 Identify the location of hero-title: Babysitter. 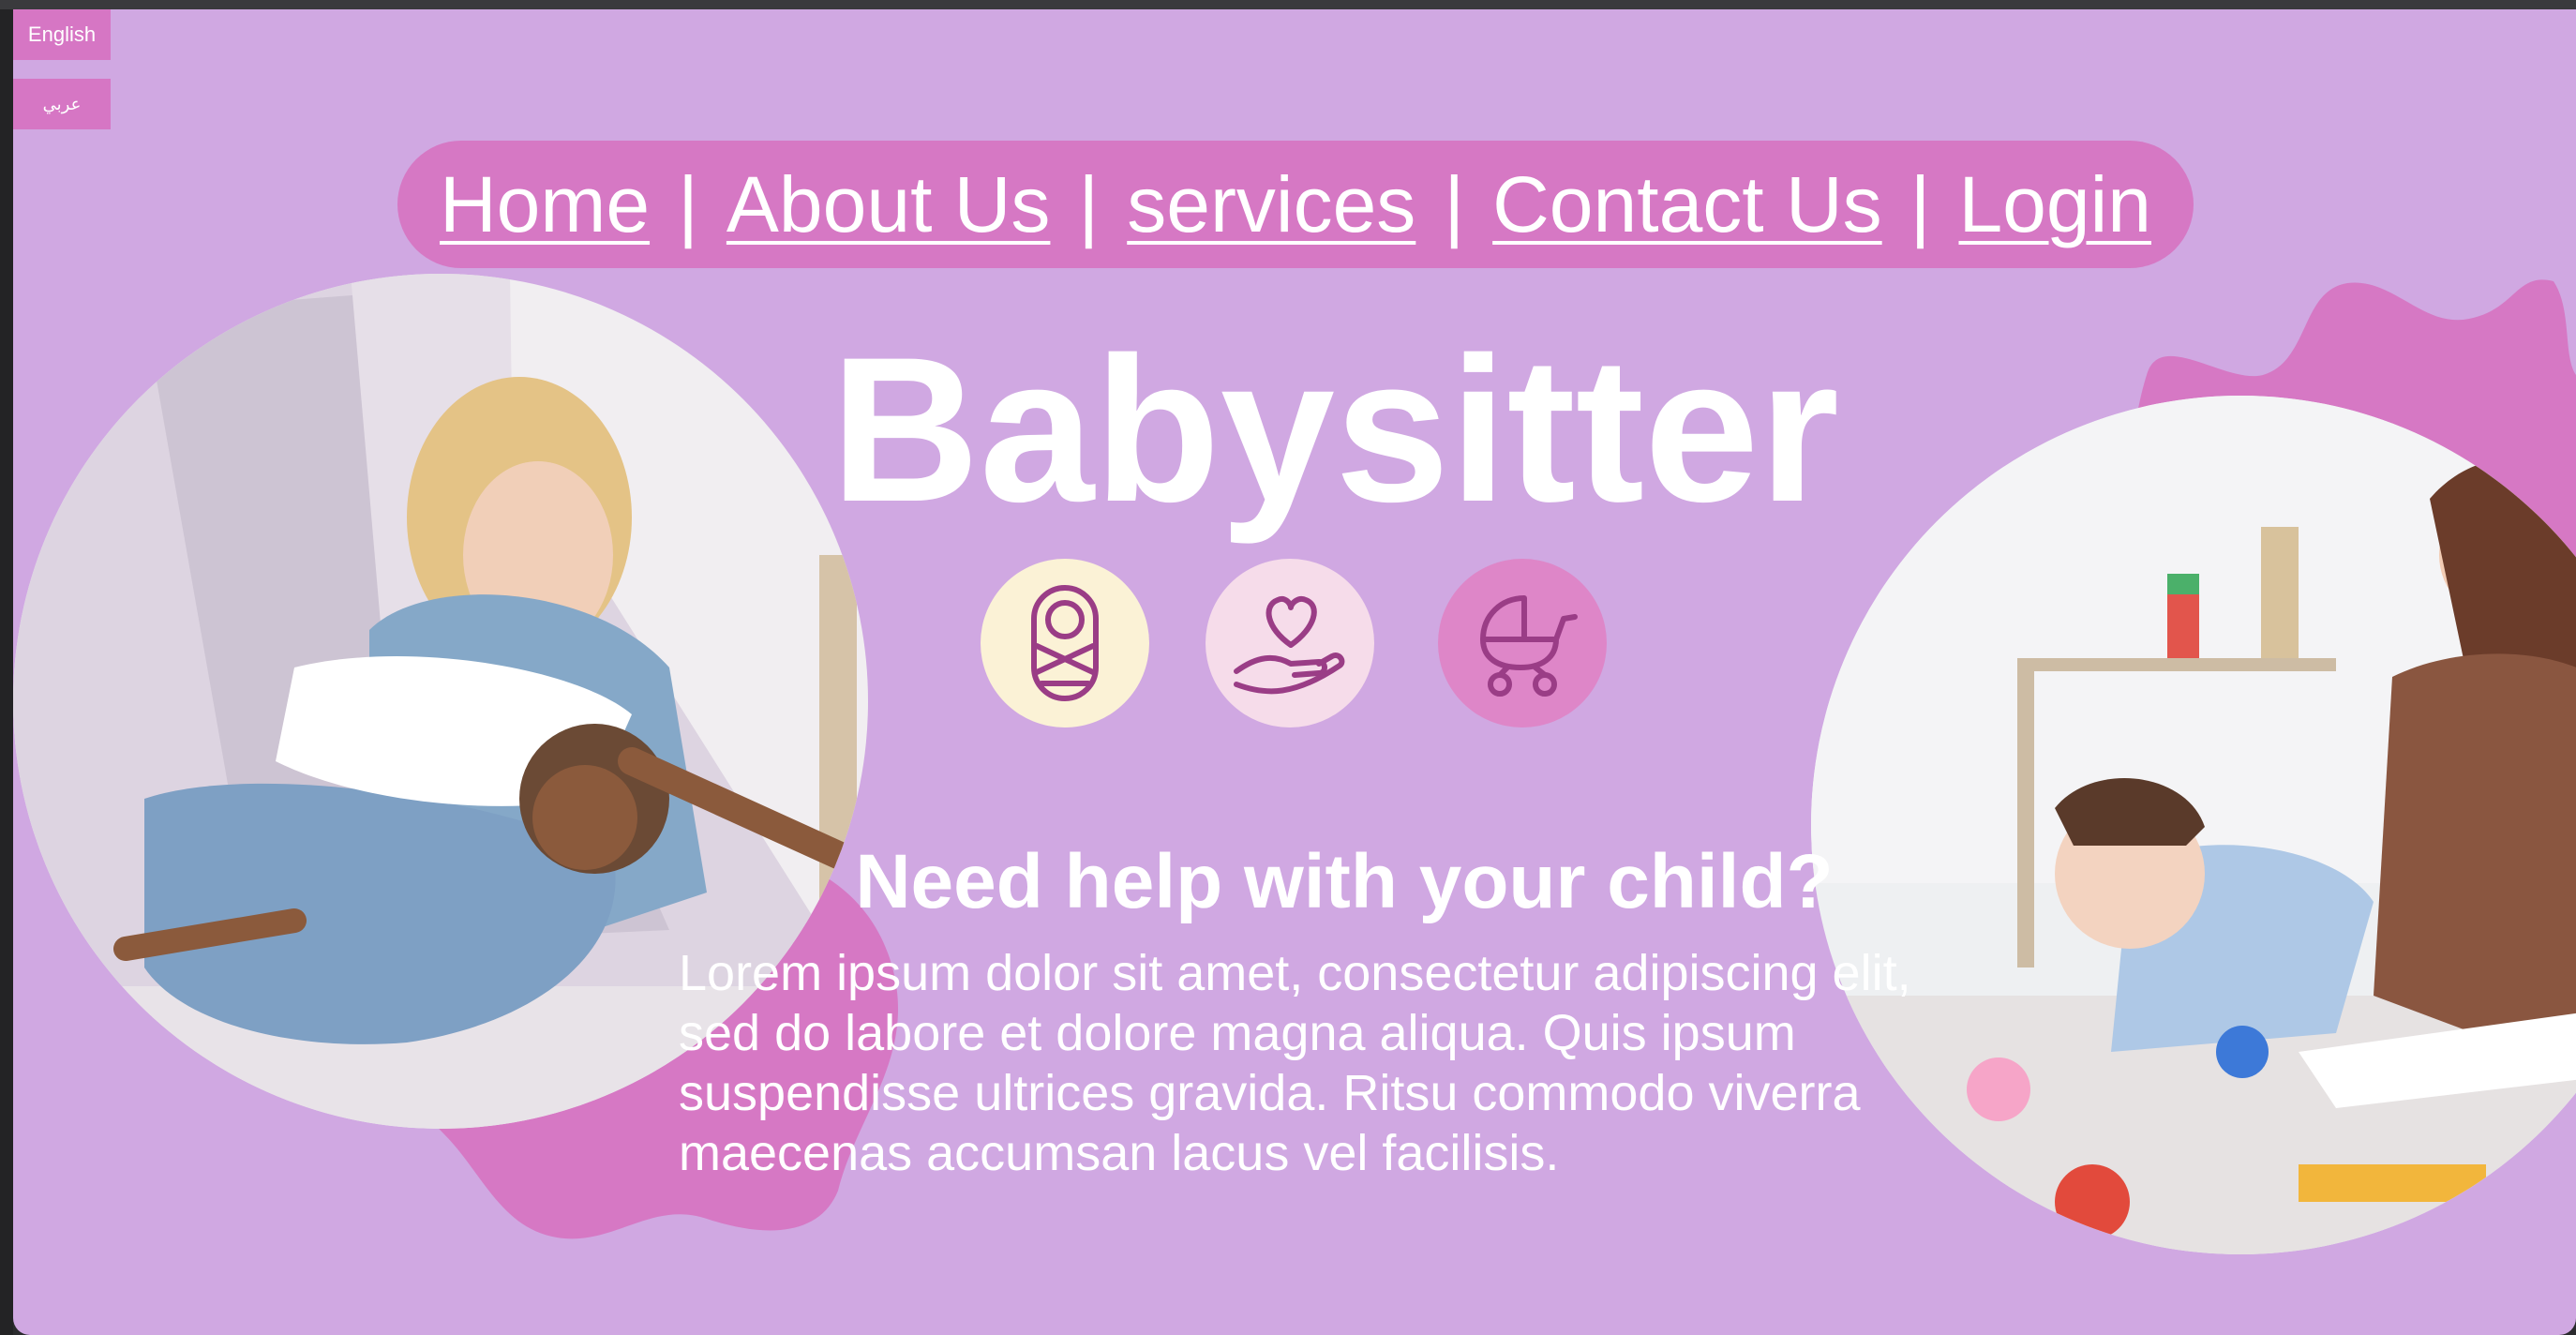
(1335, 429).